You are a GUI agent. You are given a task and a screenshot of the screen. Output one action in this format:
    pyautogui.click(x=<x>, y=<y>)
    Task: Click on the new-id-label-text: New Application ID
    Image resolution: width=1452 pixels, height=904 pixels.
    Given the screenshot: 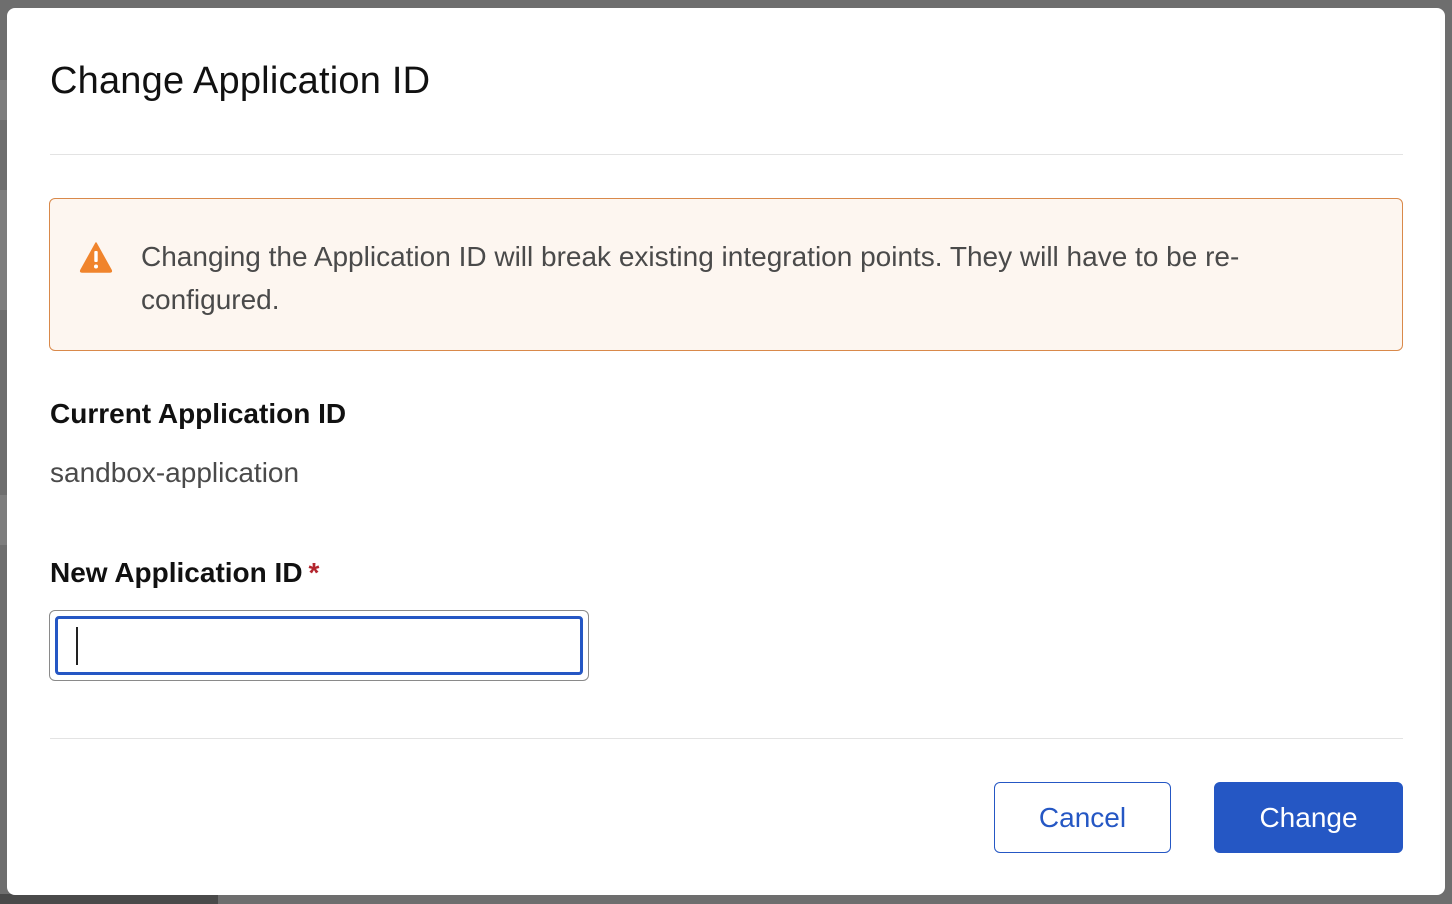 What is the action you would take?
    pyautogui.click(x=176, y=572)
    